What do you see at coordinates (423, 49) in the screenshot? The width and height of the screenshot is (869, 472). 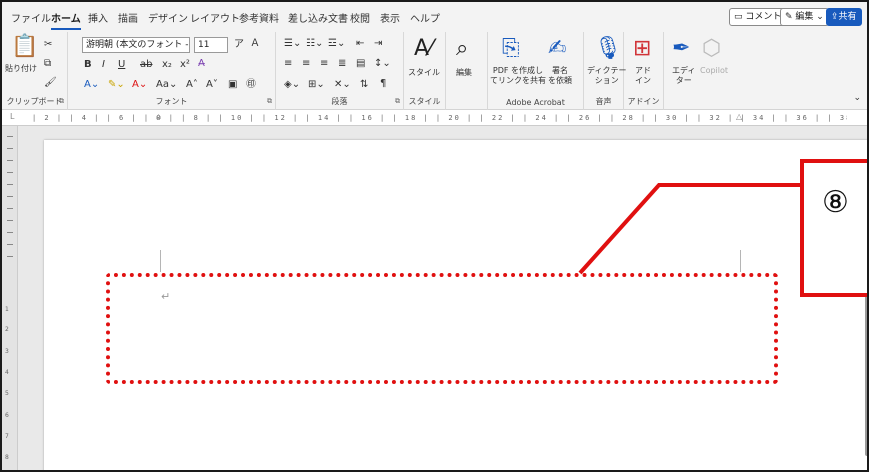 I see `styles-icon: A⁄` at bounding box center [423, 49].